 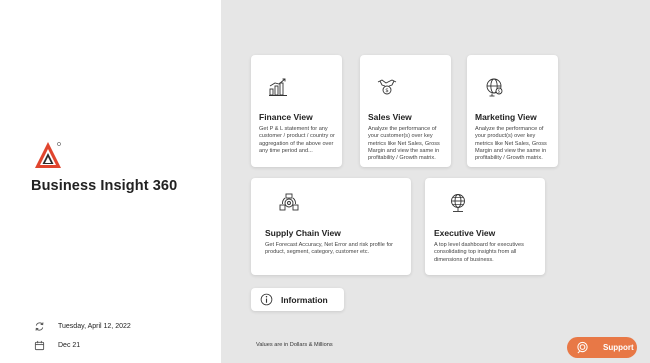 What do you see at coordinates (304, 299) in the screenshot?
I see `information-label: Information` at bounding box center [304, 299].